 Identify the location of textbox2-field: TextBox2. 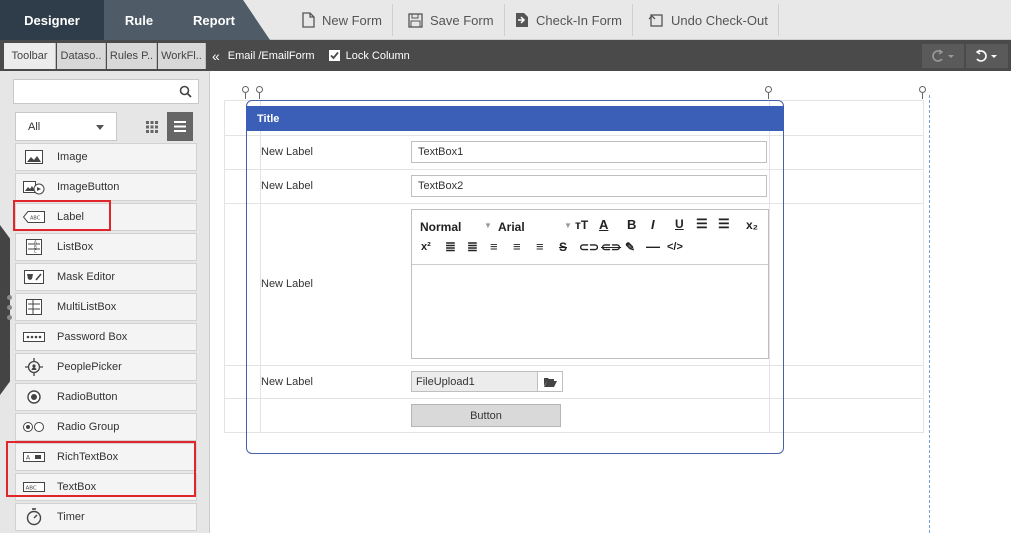
(589, 186).